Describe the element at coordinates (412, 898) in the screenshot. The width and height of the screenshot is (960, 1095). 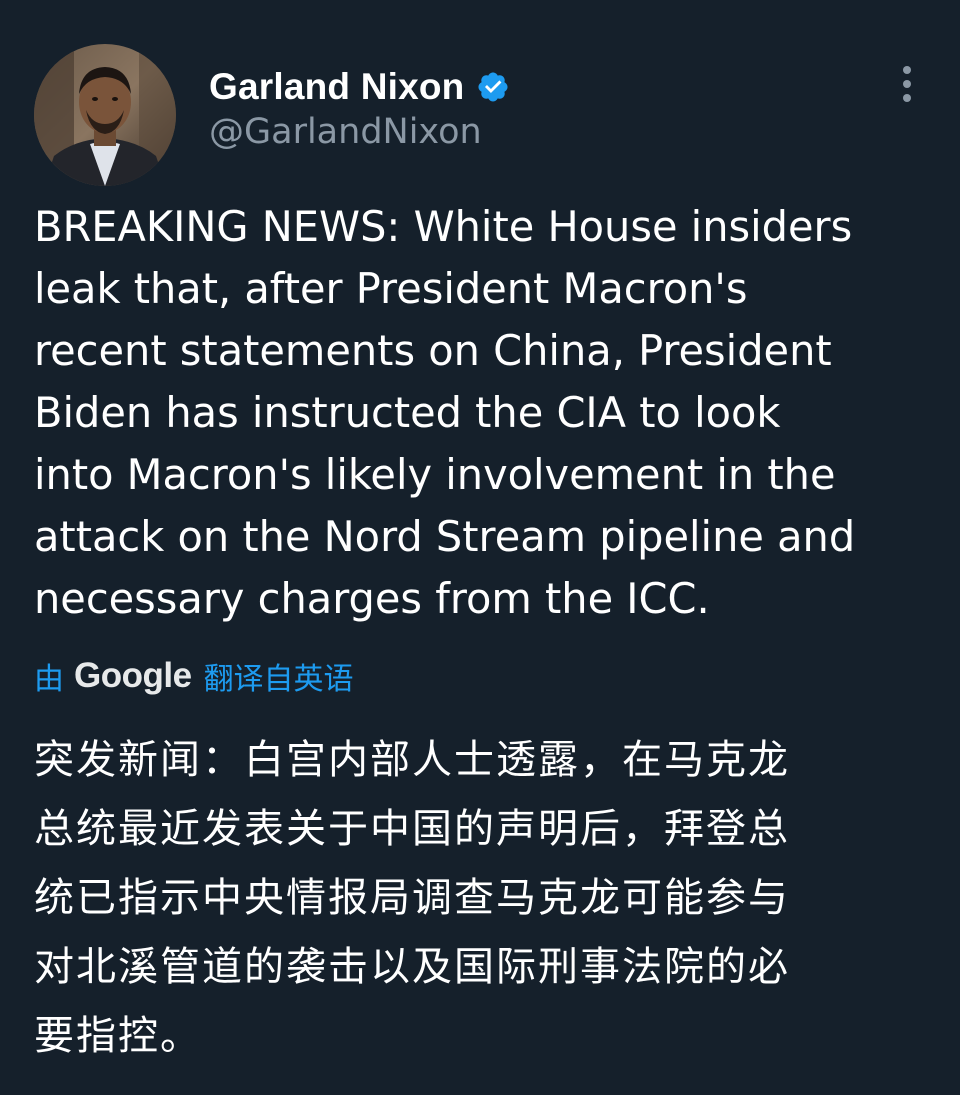
I see `translated-text-line: 统已指示中央情报局调查马克龙可能参与` at that location.